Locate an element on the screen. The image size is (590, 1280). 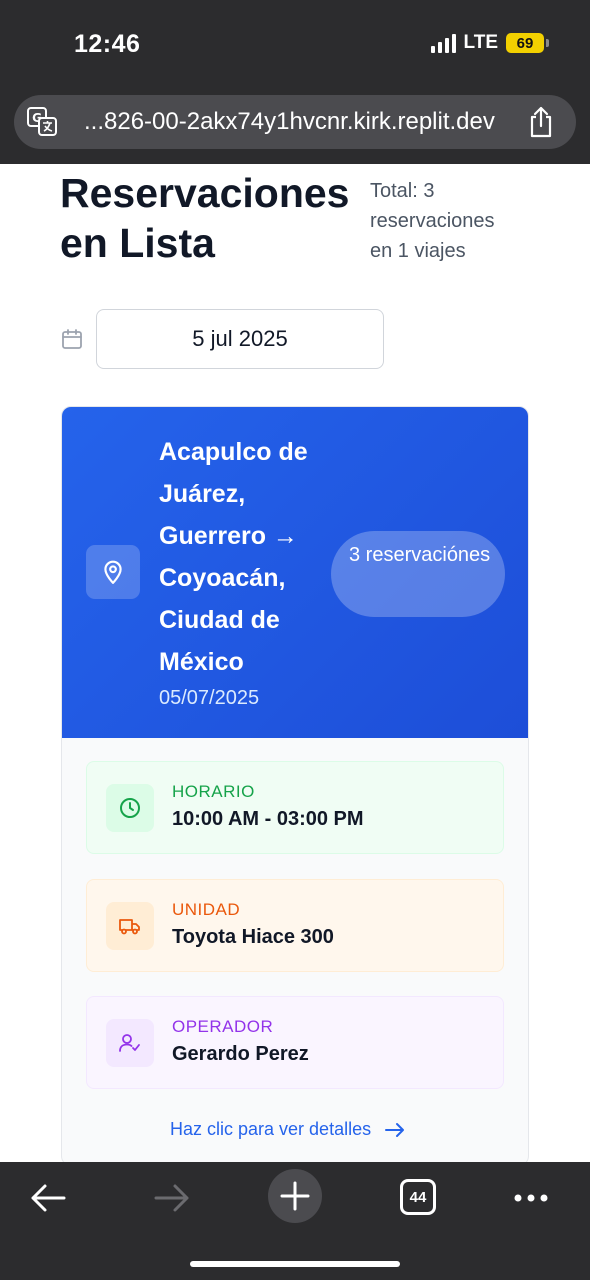
tabs-count: 44 is located at coordinates (418, 1197).